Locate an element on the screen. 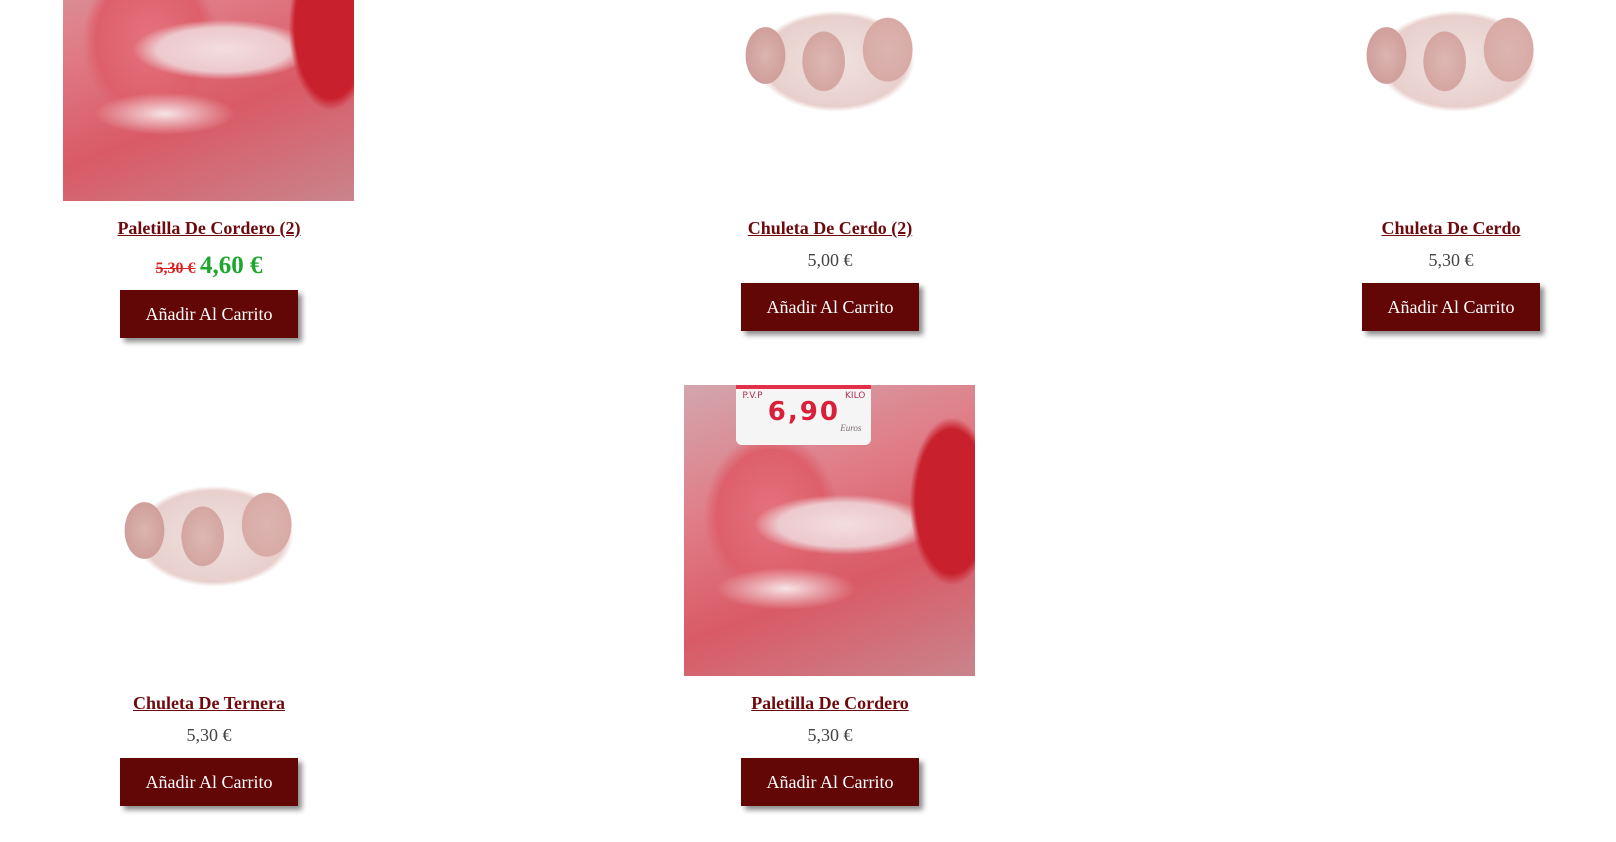 Image resolution: width=1616 pixels, height=842 pixels. product-title: Chuleta De Cerdo is located at coordinates (1451, 228).